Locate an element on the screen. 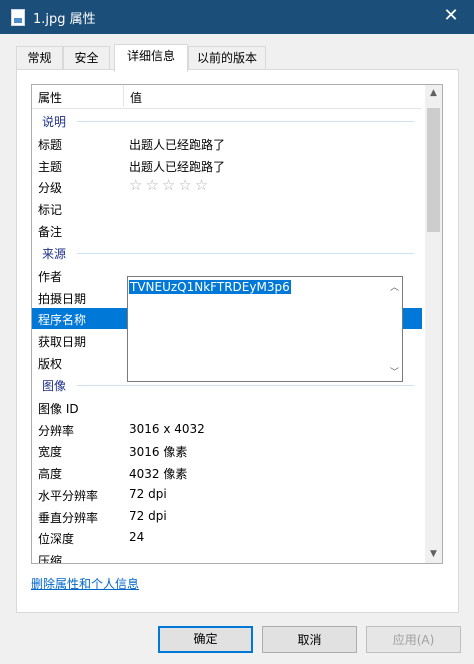  header-value: 值 is located at coordinates (136, 97).